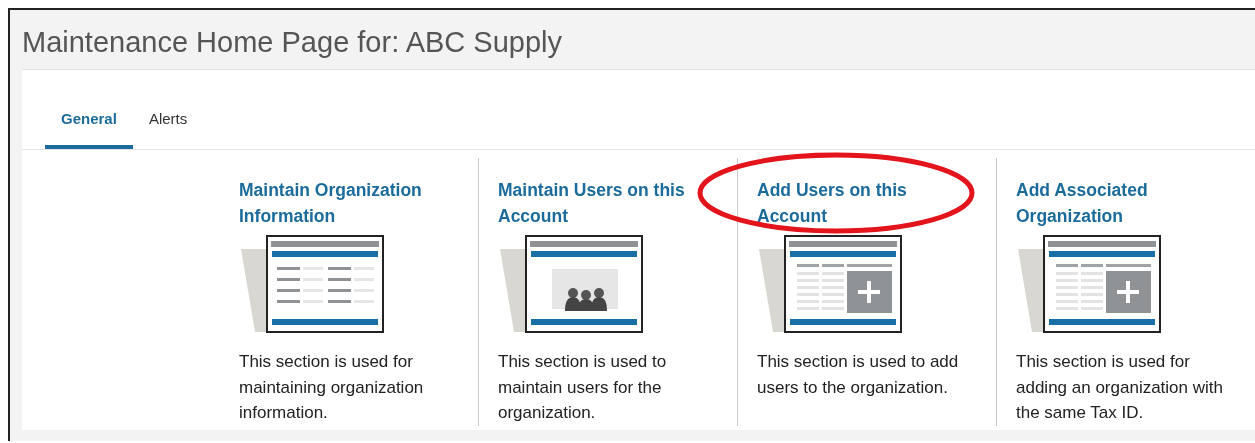  Describe the element at coordinates (605, 203) in the screenshot. I see `card-title-link: Maintain Users on this Account` at that location.